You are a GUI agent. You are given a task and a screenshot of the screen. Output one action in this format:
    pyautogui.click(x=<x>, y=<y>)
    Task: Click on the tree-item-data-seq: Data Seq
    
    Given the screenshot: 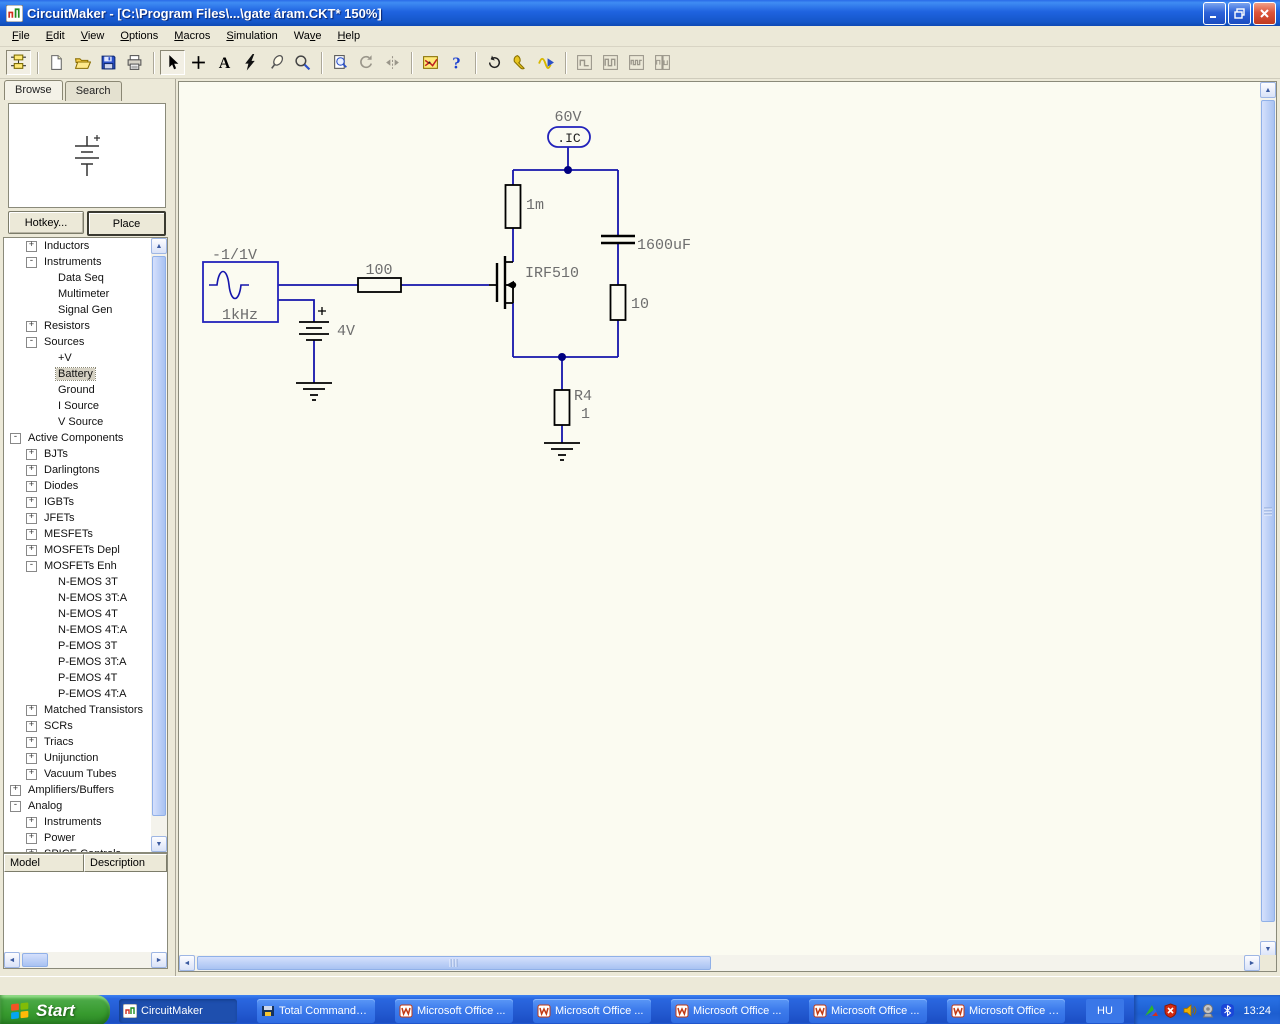 What is the action you would take?
    pyautogui.click(x=77, y=278)
    